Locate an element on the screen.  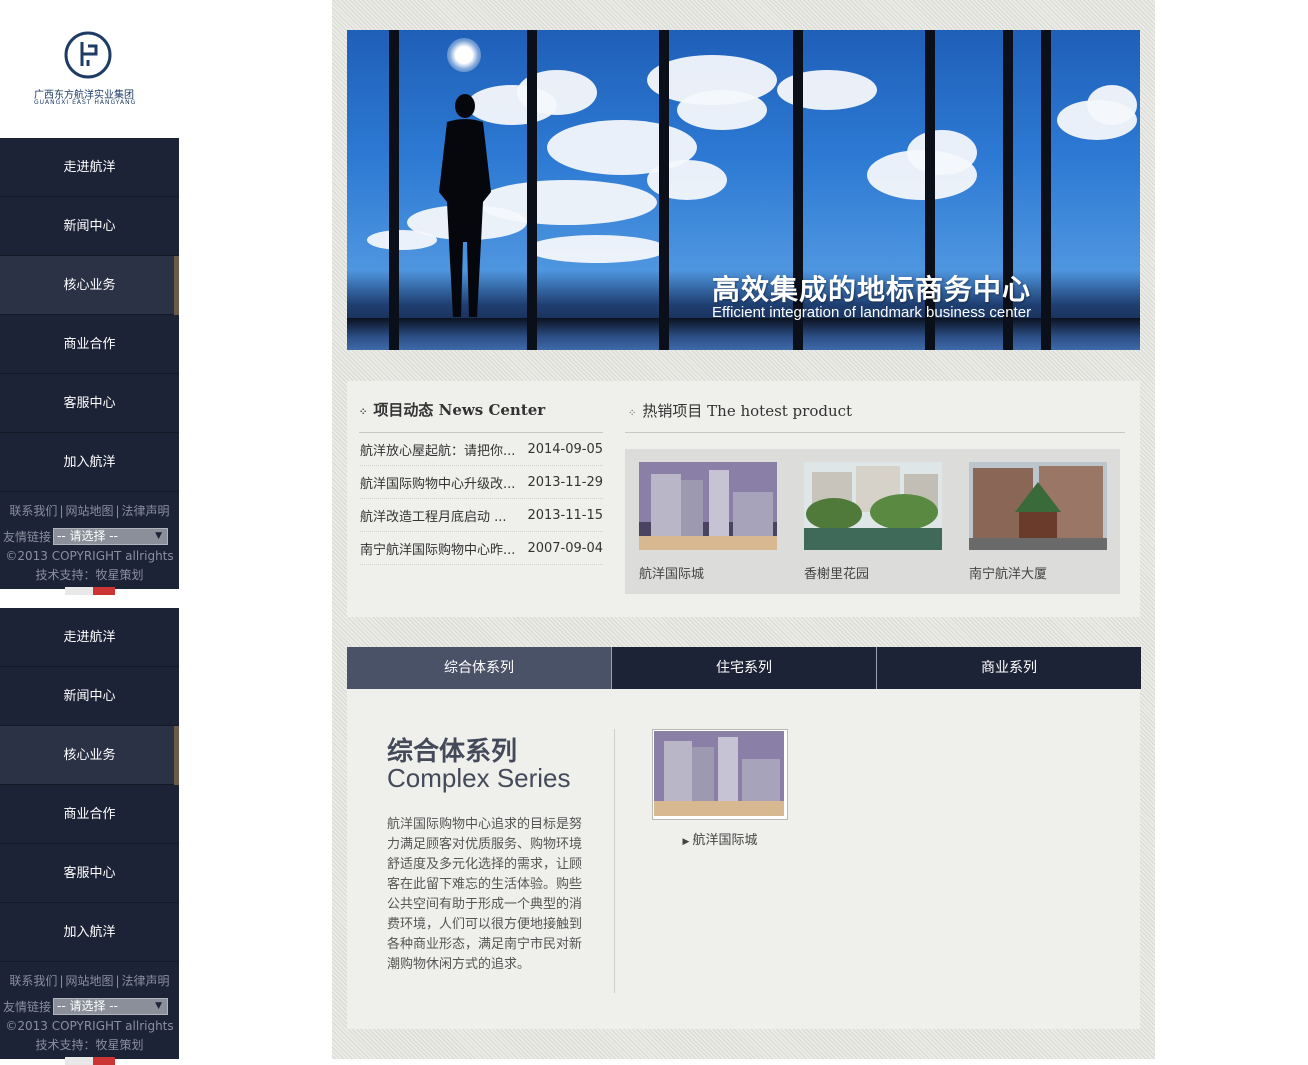
series-item-name: ▶ 航洋国际城 is located at coordinates (720, 838).